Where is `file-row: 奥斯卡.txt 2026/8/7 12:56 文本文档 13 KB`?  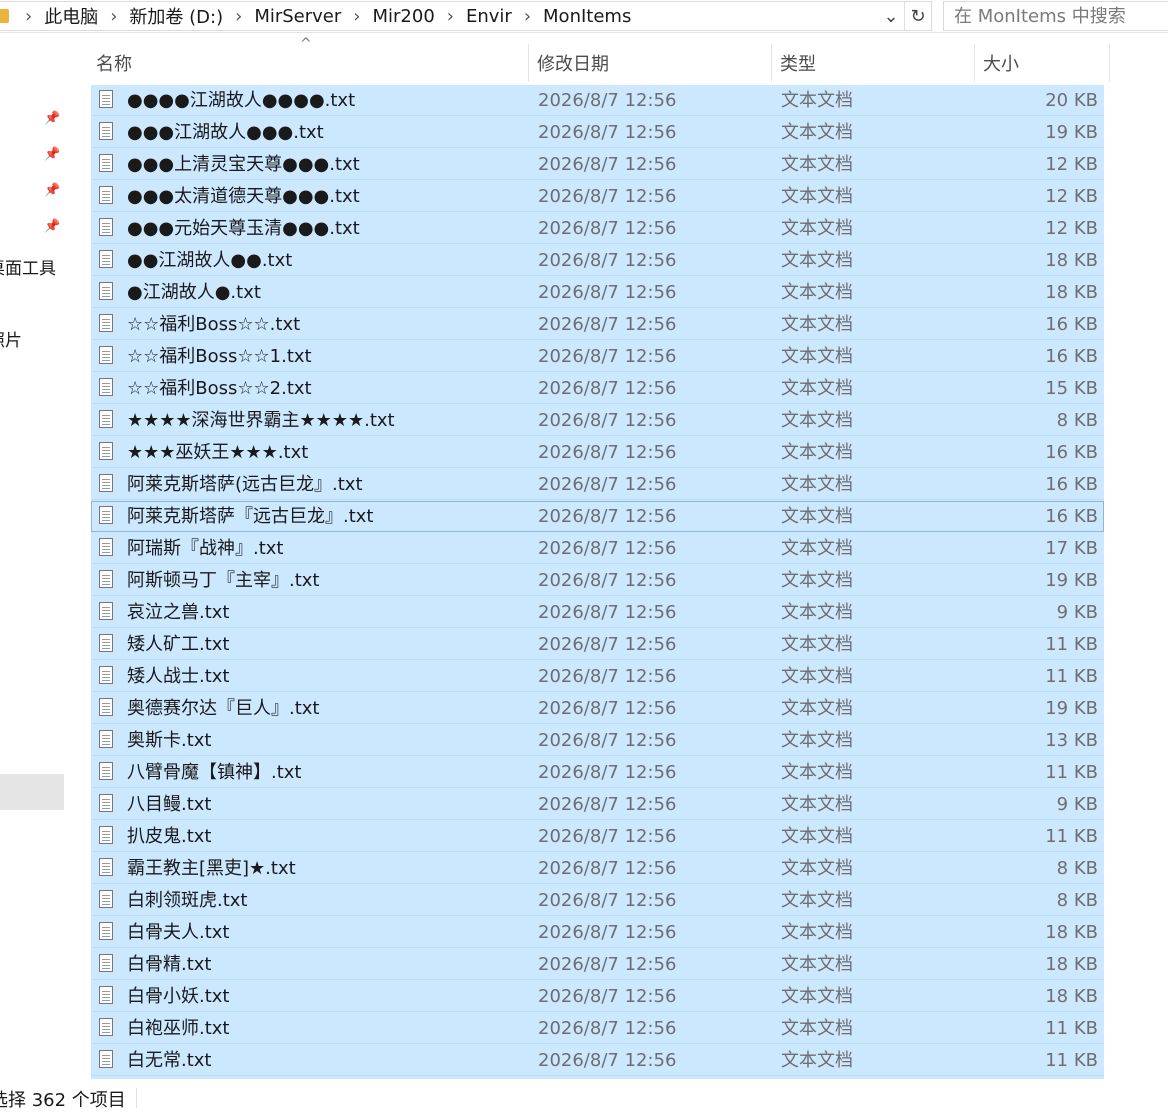
file-row: 奥斯卡.txt 2026/8/7 12:56 文本文档 13 KB is located at coordinates (597, 740).